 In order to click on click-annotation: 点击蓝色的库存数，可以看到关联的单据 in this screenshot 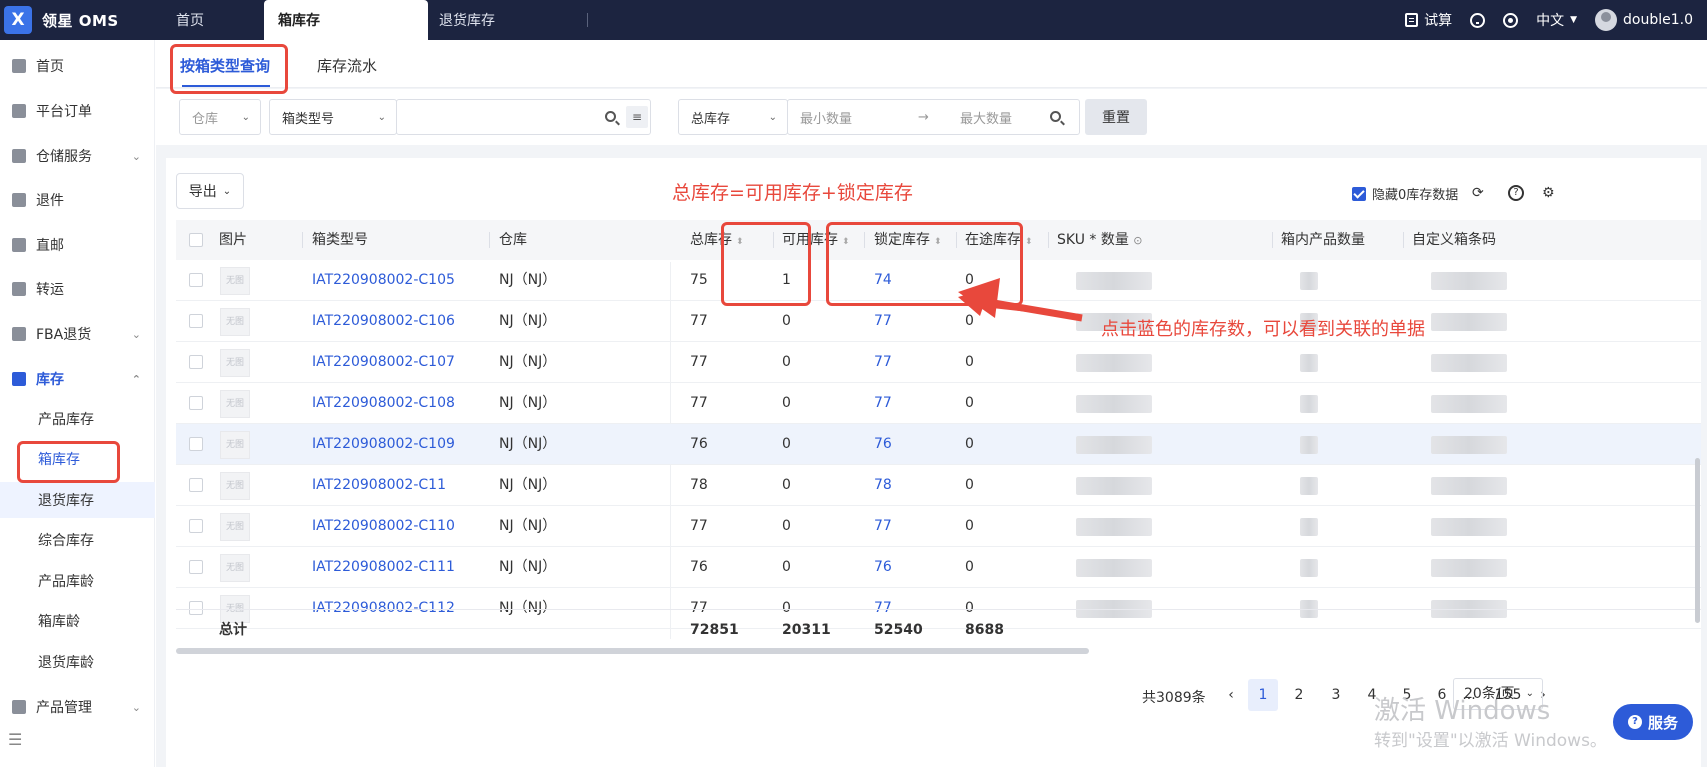, I will do `click(1263, 329)`.